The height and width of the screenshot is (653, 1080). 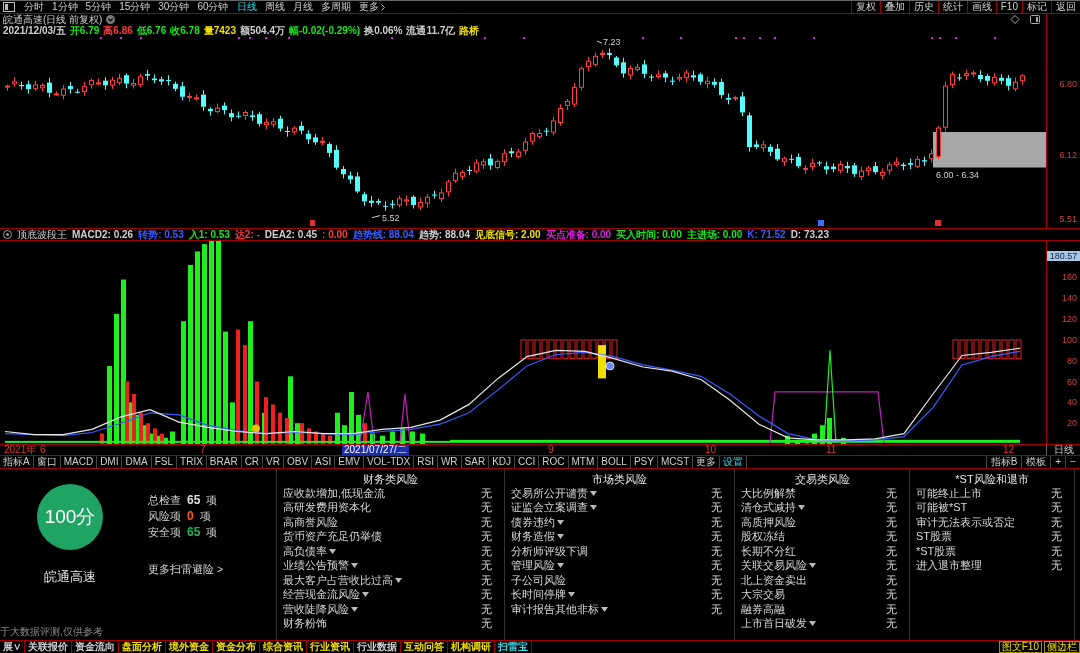 I want to click on indicator-tab: 指标A, so click(x=17, y=462).